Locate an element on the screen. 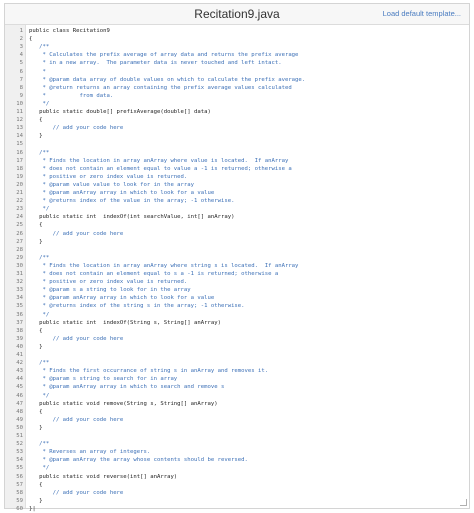 The width and height of the screenshot is (474, 513). code-line: 15 is located at coordinates (237, 144).